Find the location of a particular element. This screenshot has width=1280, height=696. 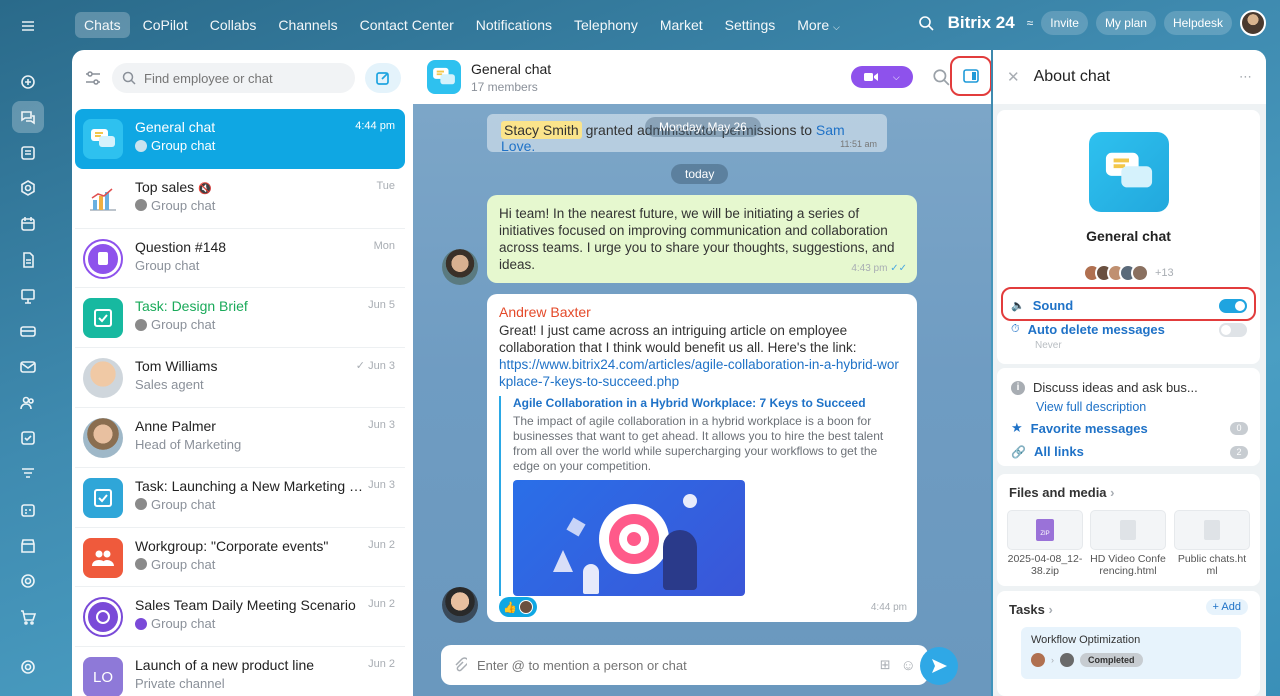

preview-image-target is located at coordinates (629, 538).